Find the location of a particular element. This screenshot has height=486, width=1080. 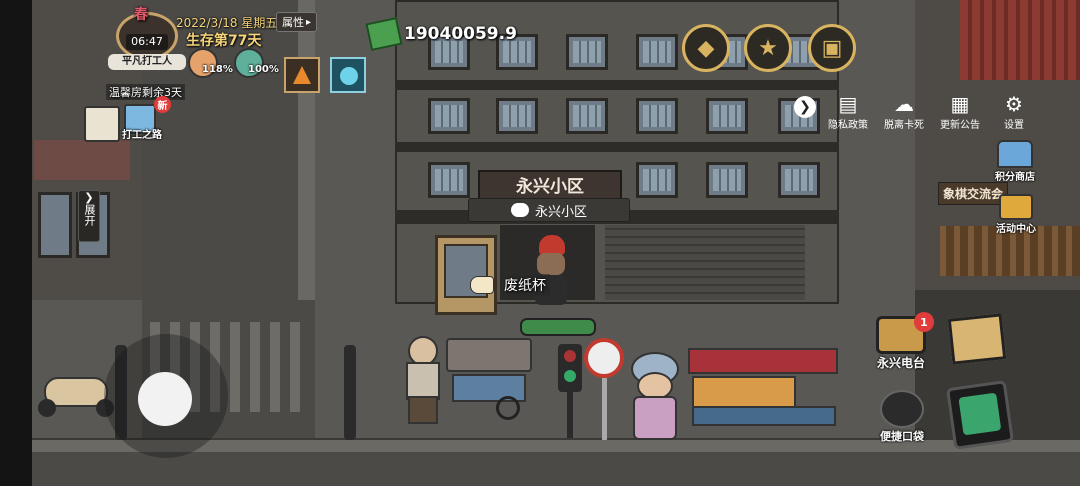

document-icon: ▤ is located at coordinates (848, 104).